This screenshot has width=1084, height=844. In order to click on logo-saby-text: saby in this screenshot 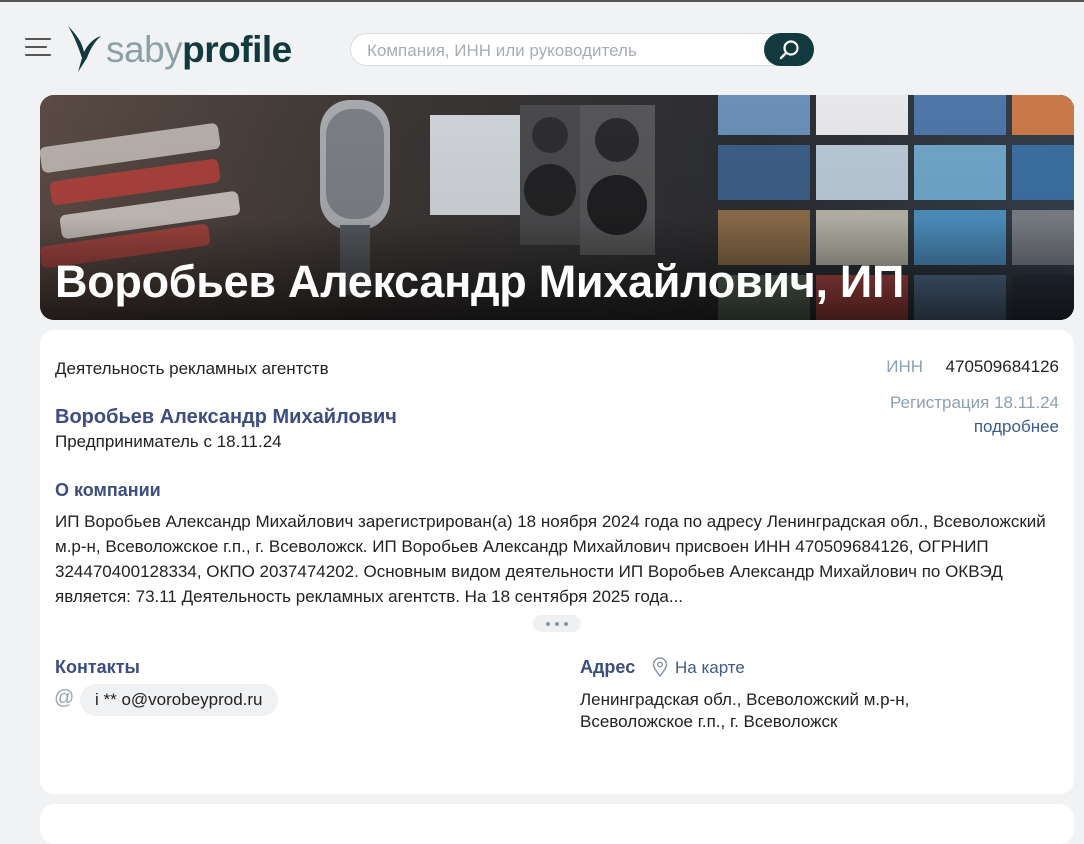, I will do `click(144, 49)`.